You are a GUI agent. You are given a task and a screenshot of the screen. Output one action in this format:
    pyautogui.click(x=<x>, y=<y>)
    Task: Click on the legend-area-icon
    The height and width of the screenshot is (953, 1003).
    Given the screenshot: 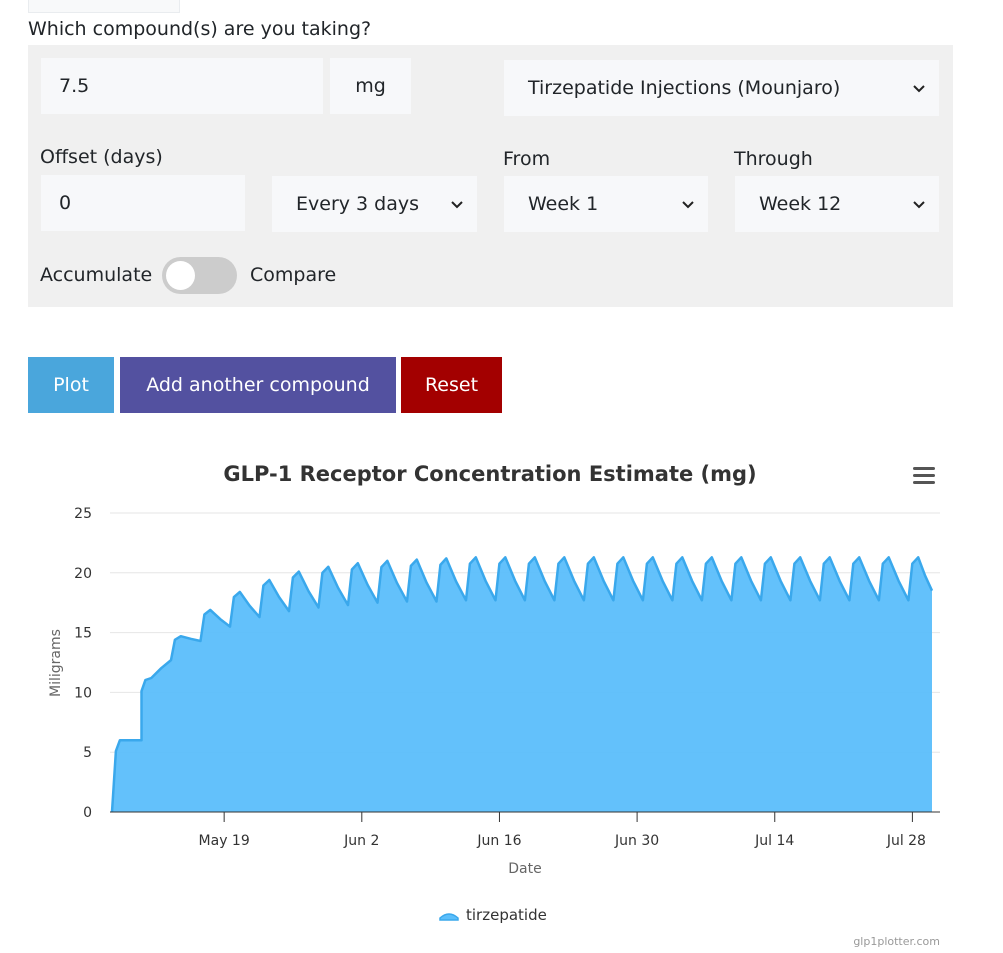 What is the action you would take?
    pyautogui.click(x=449, y=917)
    